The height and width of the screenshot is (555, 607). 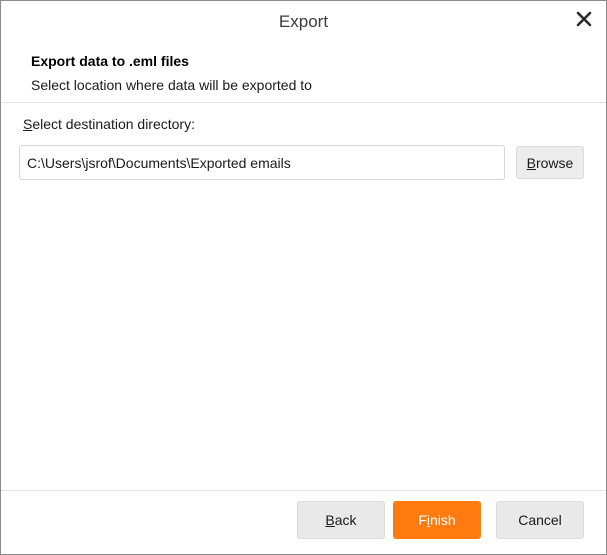 I want to click on finish-button: Fi nish, so click(x=437, y=520).